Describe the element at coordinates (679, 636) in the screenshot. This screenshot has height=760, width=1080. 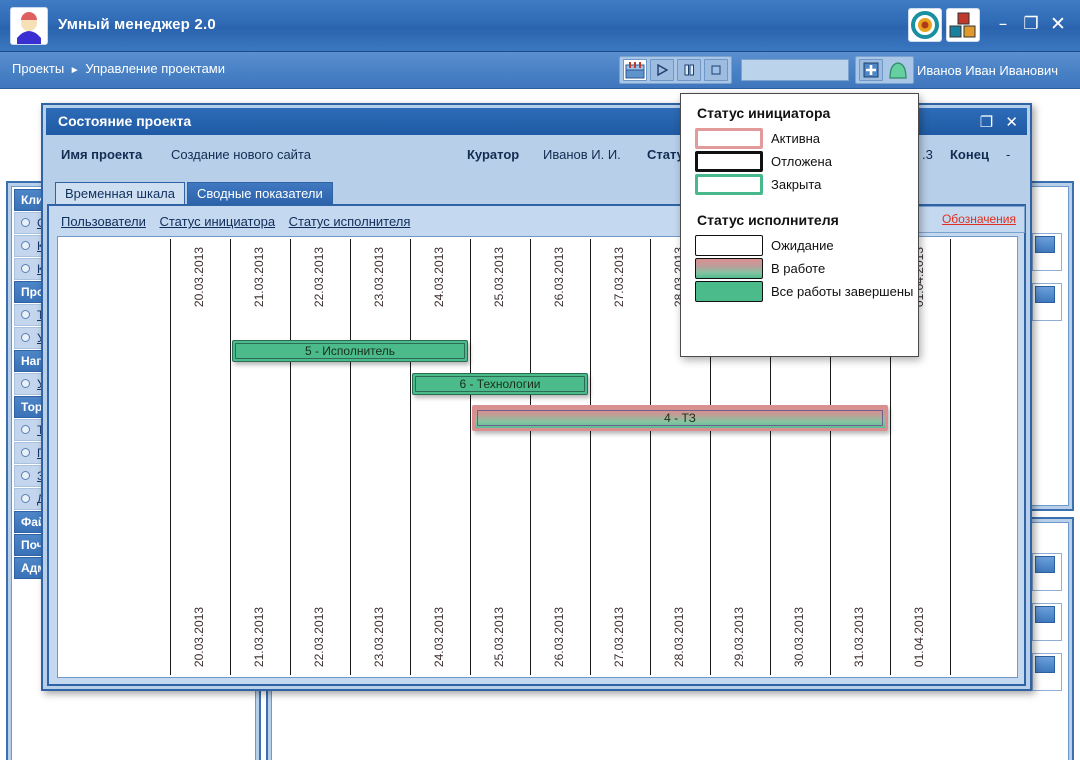
I see `date-label-bottom-8: 28.03.2013` at that location.